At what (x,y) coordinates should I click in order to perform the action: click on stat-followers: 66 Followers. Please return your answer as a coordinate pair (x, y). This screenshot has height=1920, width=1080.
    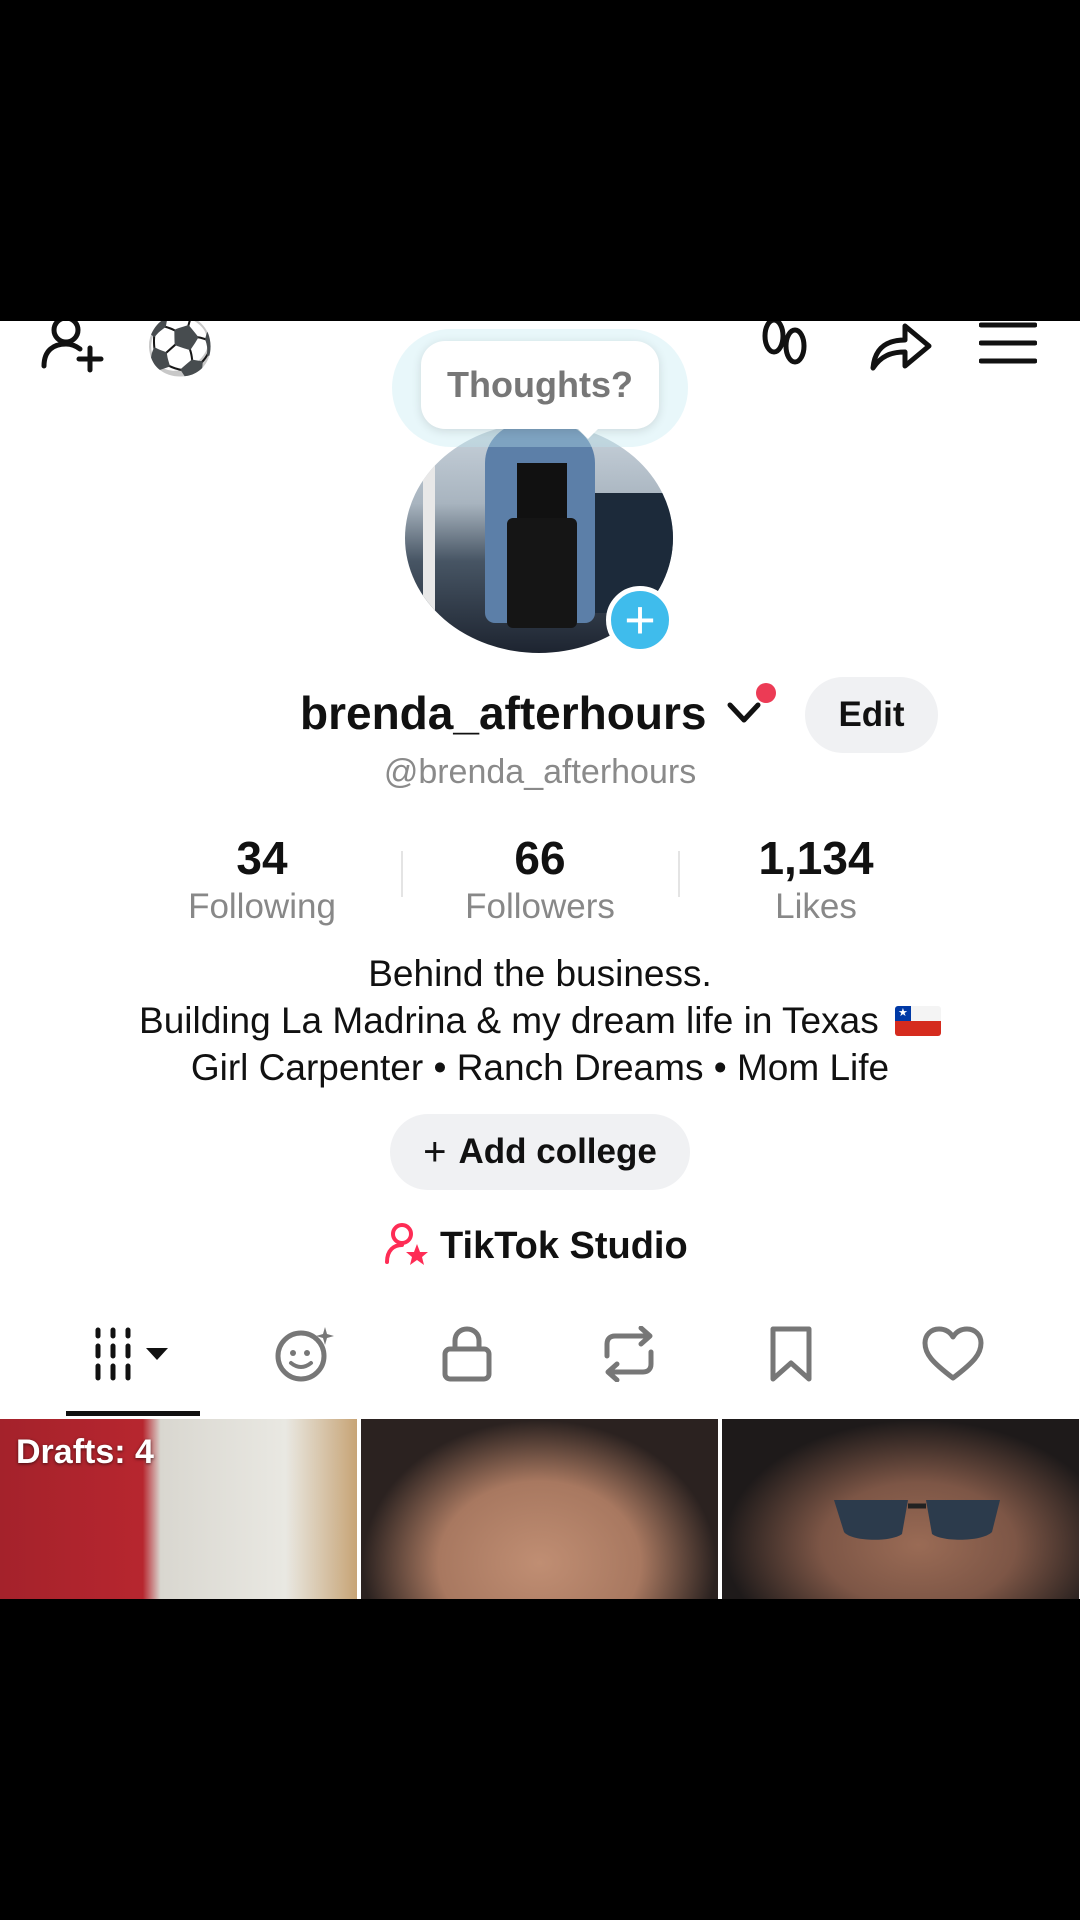
    Looking at the image, I should click on (540, 879).